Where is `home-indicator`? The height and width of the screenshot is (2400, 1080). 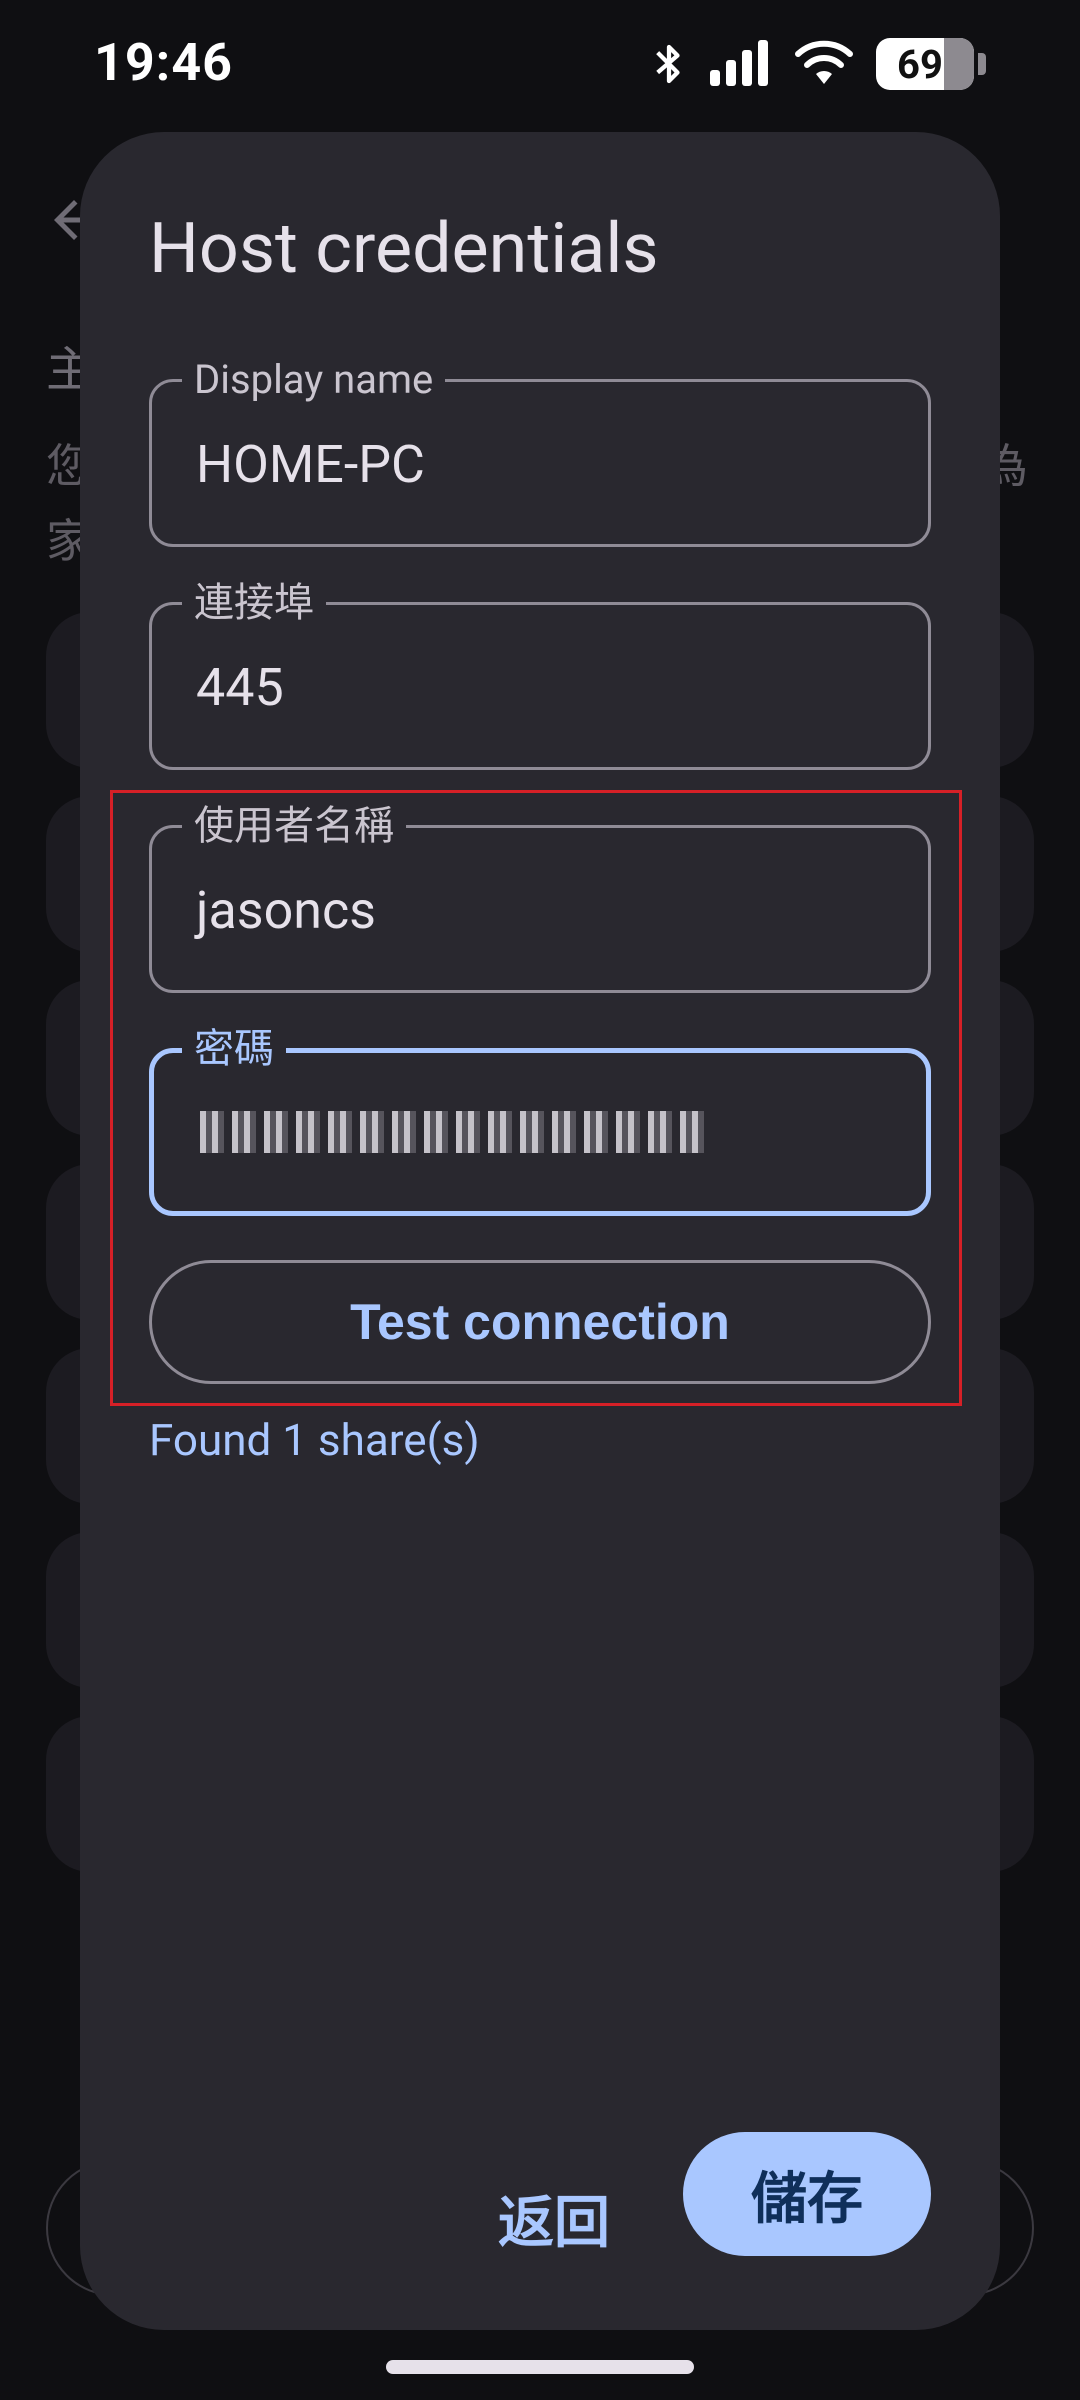
home-indicator is located at coordinates (540, 2367).